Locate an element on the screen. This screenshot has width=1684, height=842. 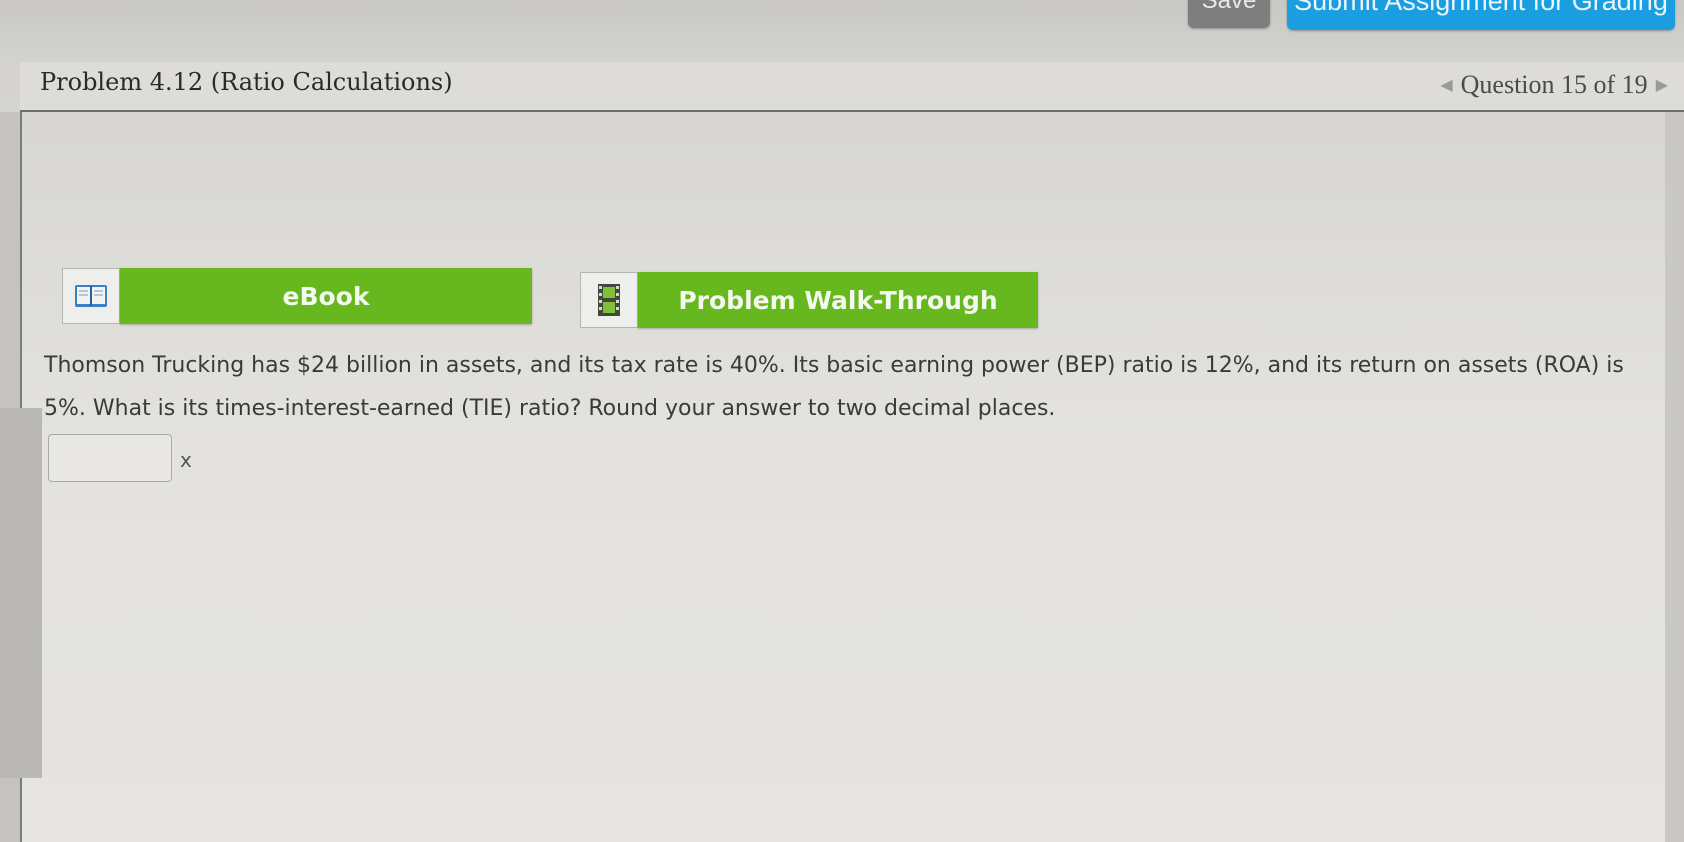
scrollbar-track is located at coordinates (21, 593).